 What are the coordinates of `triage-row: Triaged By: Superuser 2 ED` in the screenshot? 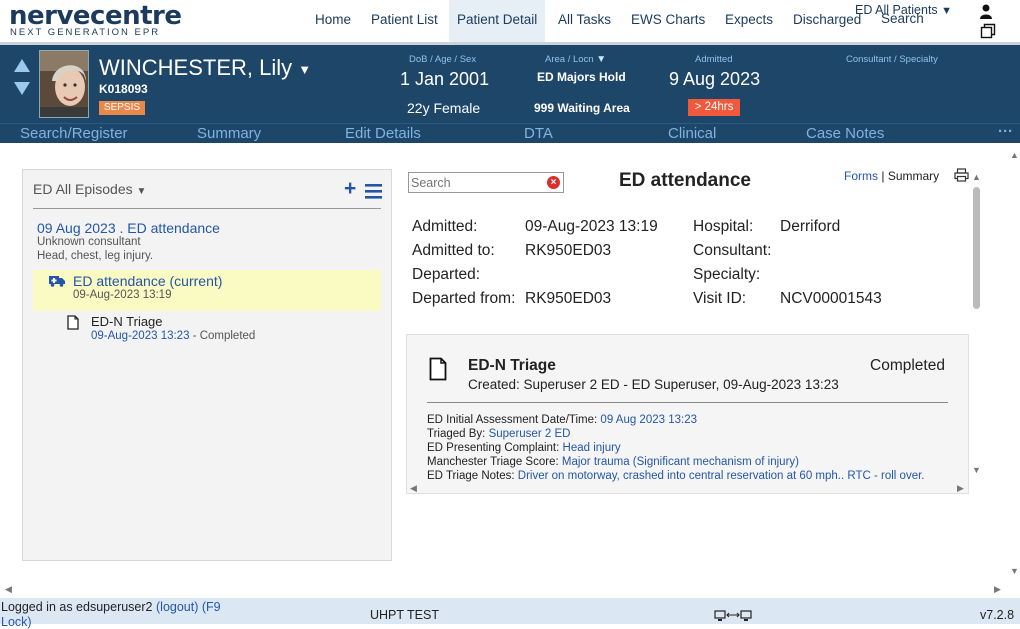 It's located at (498, 434).